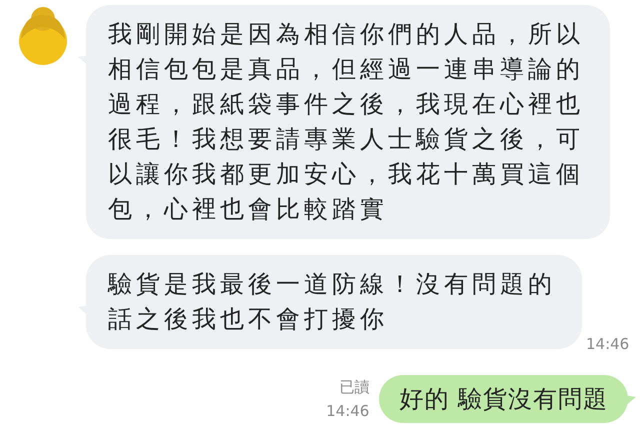 The width and height of the screenshot is (640, 440). I want to click on message-text: 驗貨是我最後一道防線！沒有問題的話之後我也不會打擾你, so click(332, 302).